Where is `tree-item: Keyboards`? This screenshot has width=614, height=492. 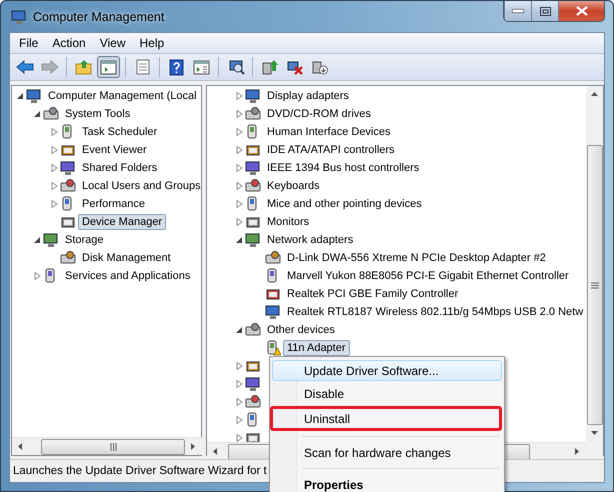
tree-item: Keyboards is located at coordinates (293, 186).